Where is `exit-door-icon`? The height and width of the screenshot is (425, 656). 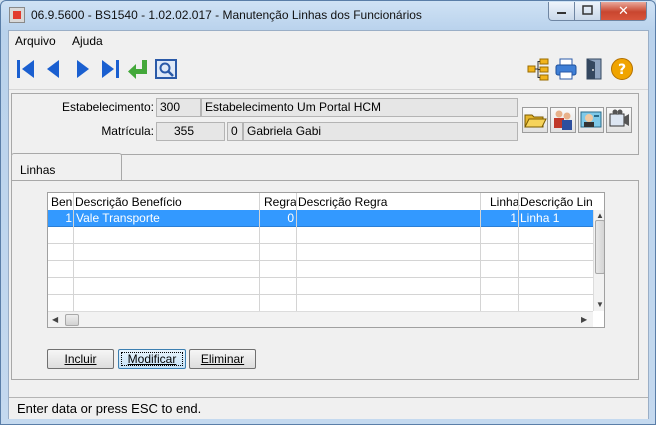 exit-door-icon is located at coordinates (594, 69).